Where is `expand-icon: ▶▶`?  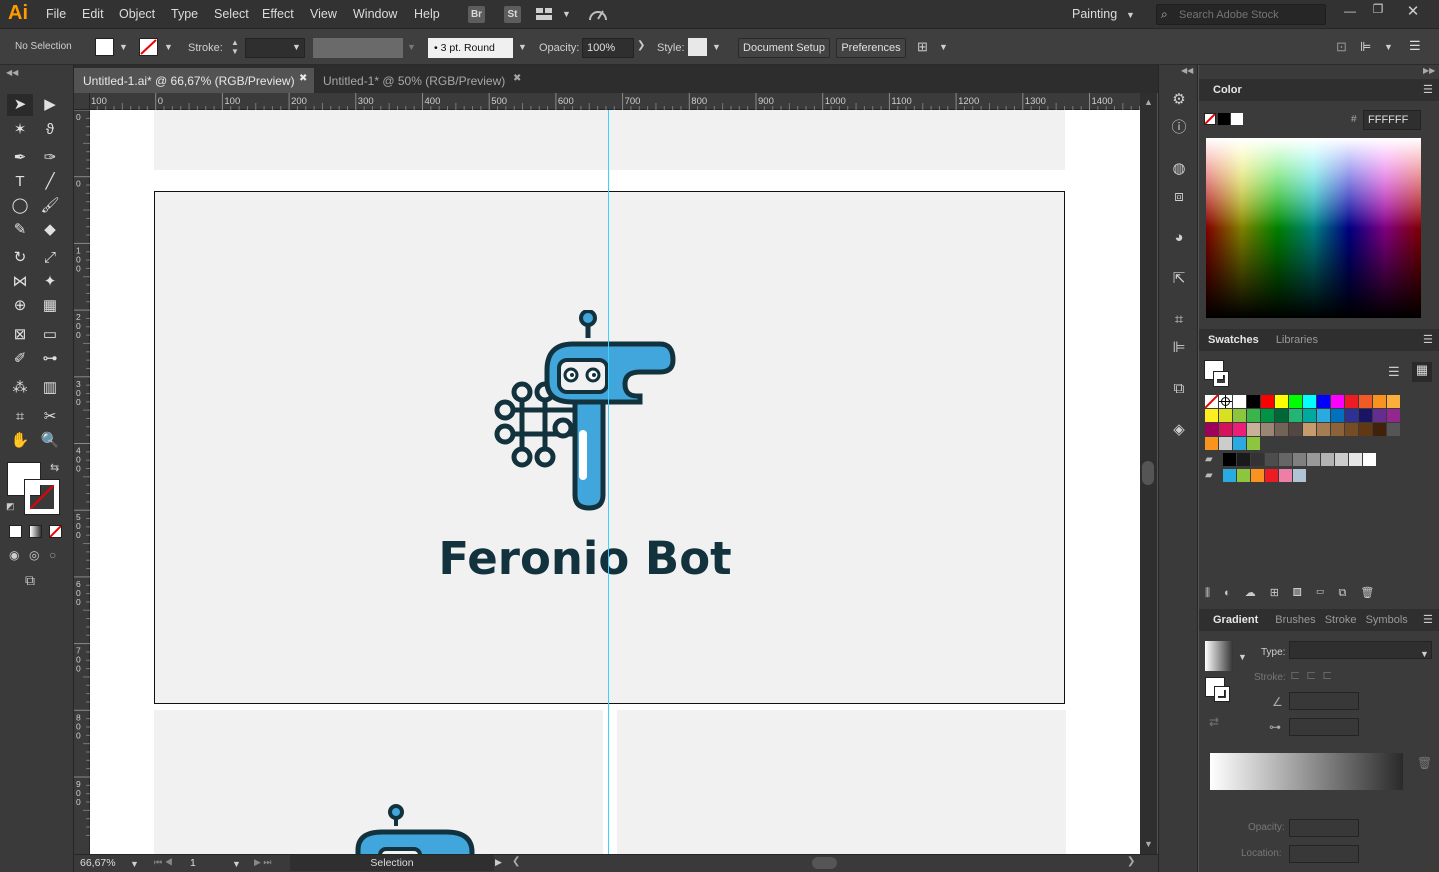
expand-icon: ▶▶ is located at coordinates (1429, 70).